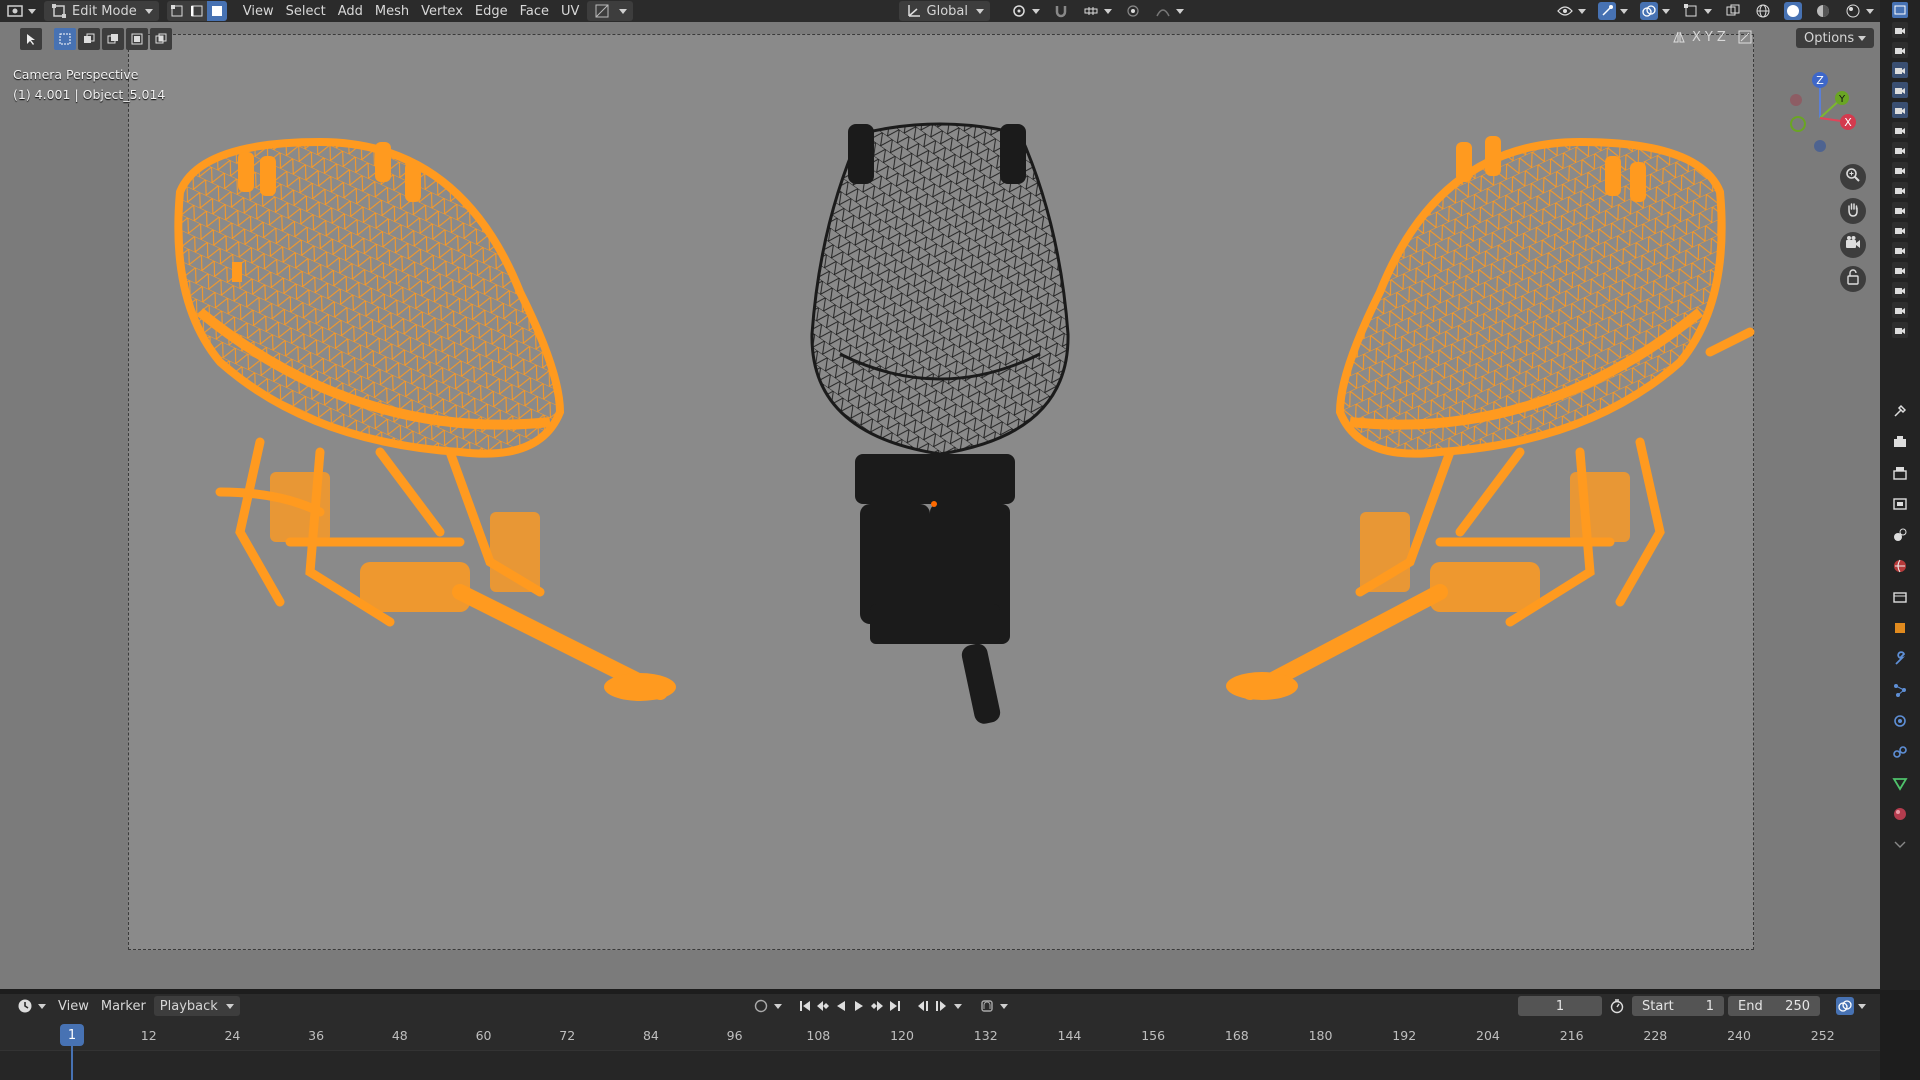  What do you see at coordinates (1900, 721) in the screenshot?
I see `physics-properties-icon` at bounding box center [1900, 721].